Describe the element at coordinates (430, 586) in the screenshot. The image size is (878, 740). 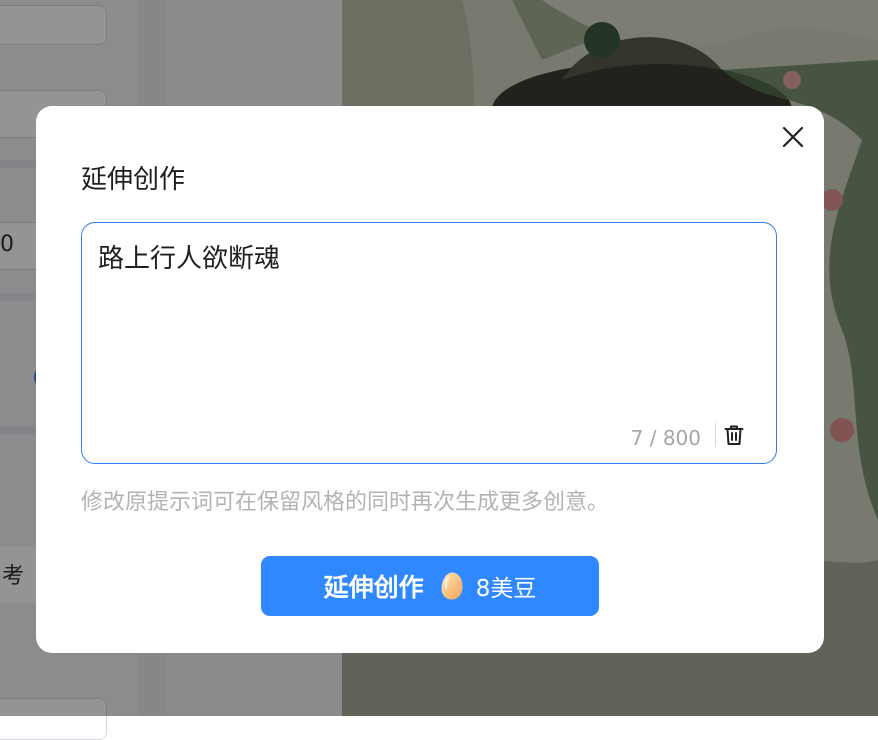
I see `extend-creation-button: 延伸创作 8美豆` at that location.